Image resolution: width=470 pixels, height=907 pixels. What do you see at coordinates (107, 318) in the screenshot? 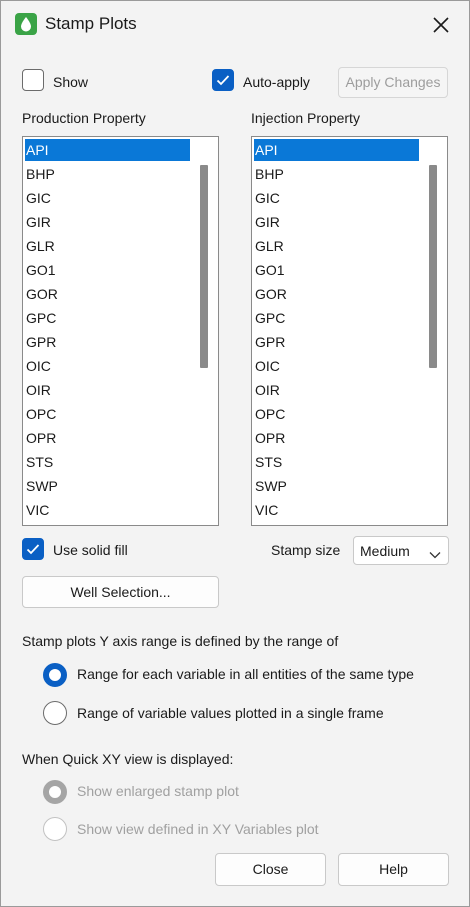
I see `production-list-item: GPC` at bounding box center [107, 318].